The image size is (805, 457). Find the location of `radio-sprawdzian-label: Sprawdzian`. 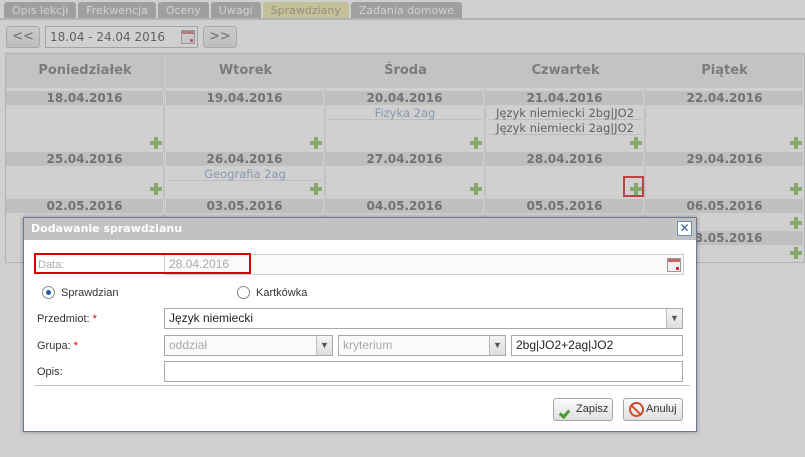

radio-sprawdzian-label: Sprawdzian is located at coordinates (90, 293).